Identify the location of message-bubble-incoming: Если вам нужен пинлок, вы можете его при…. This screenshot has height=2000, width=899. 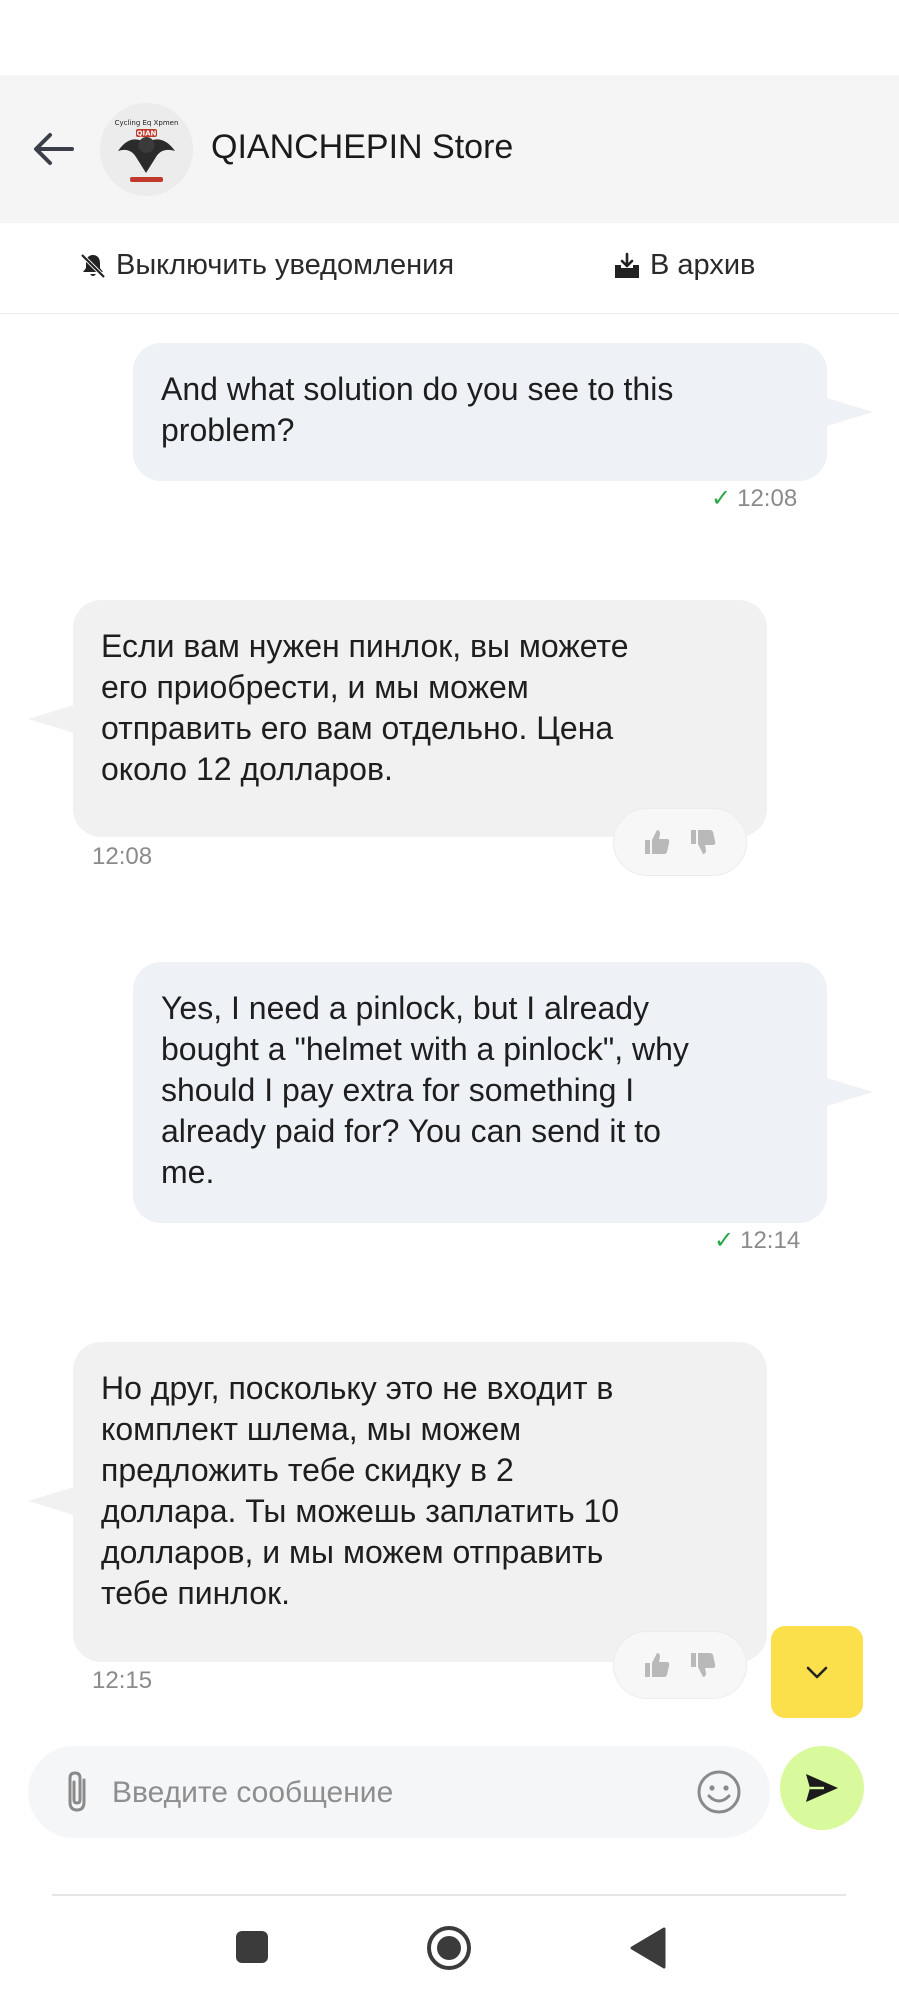
(420, 718).